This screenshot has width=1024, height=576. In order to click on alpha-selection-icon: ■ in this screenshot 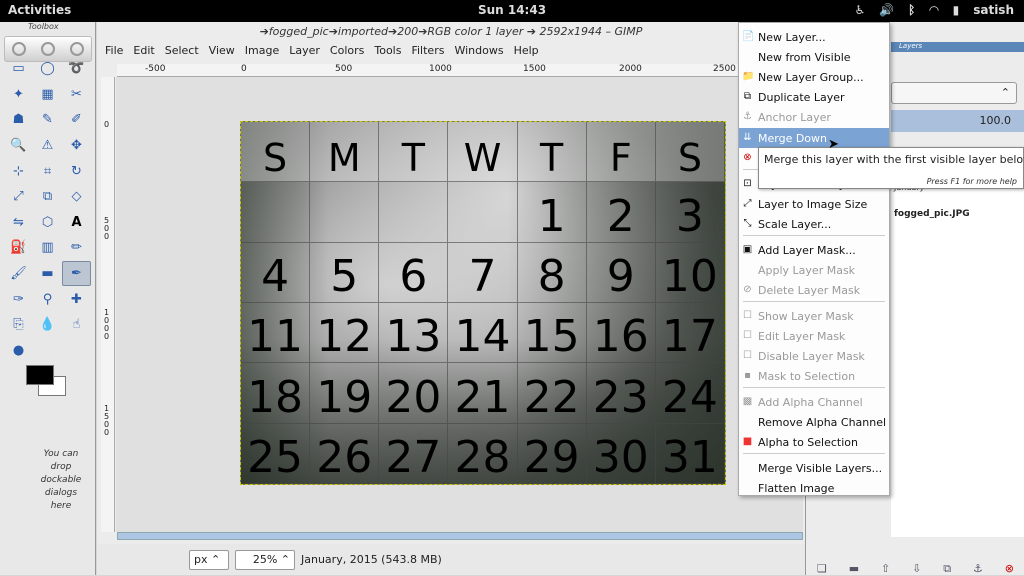, I will do `click(747, 441)`.